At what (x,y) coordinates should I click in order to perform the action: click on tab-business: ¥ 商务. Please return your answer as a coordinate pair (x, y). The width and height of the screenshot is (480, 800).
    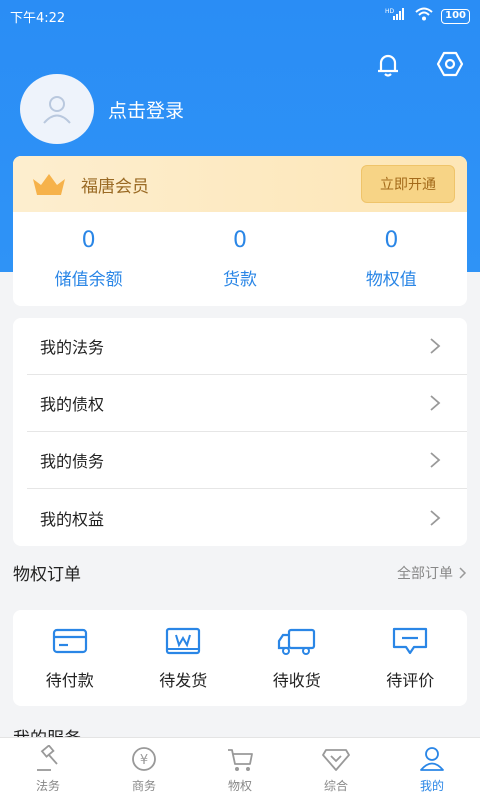
    Looking at the image, I should click on (144, 769).